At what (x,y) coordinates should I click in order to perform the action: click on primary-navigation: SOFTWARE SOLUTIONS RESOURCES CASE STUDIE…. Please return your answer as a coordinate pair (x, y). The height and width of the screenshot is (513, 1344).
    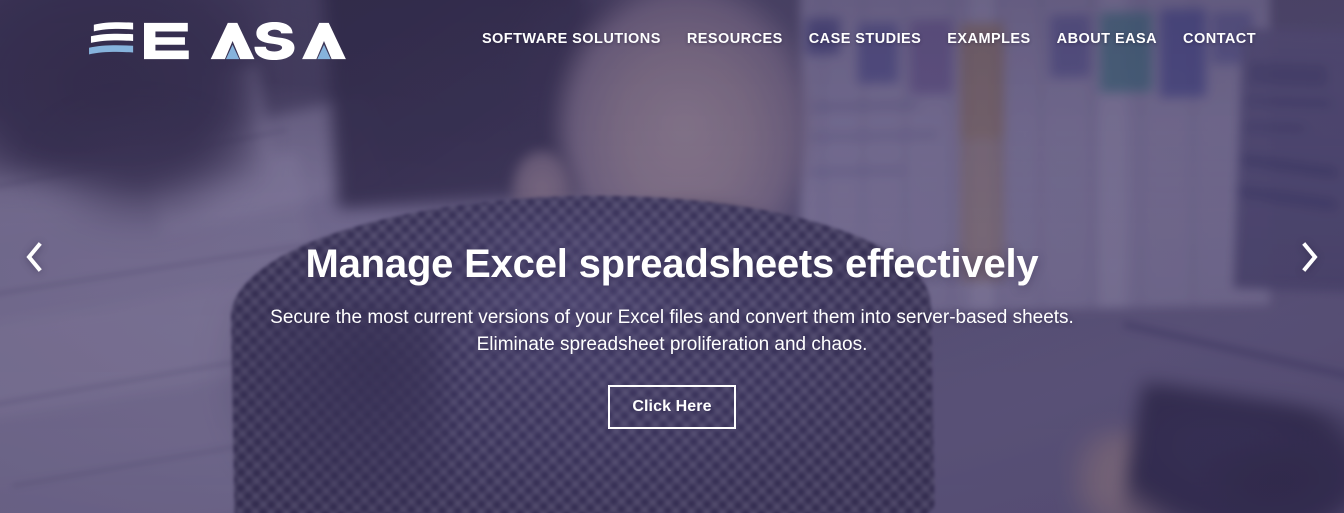
    Looking at the image, I should click on (869, 40).